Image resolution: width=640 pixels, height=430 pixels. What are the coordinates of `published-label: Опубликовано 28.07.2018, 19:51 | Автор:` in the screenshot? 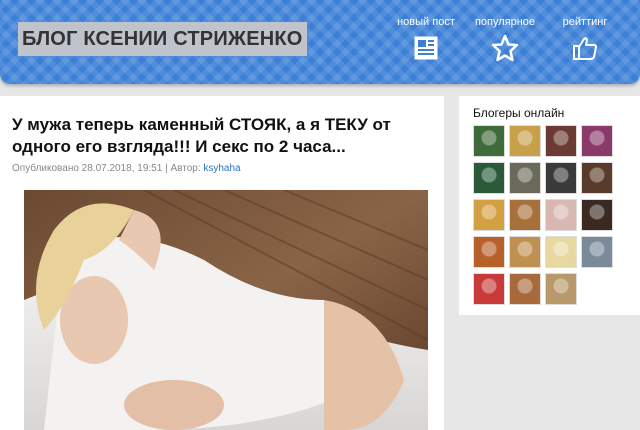 It's located at (108, 168).